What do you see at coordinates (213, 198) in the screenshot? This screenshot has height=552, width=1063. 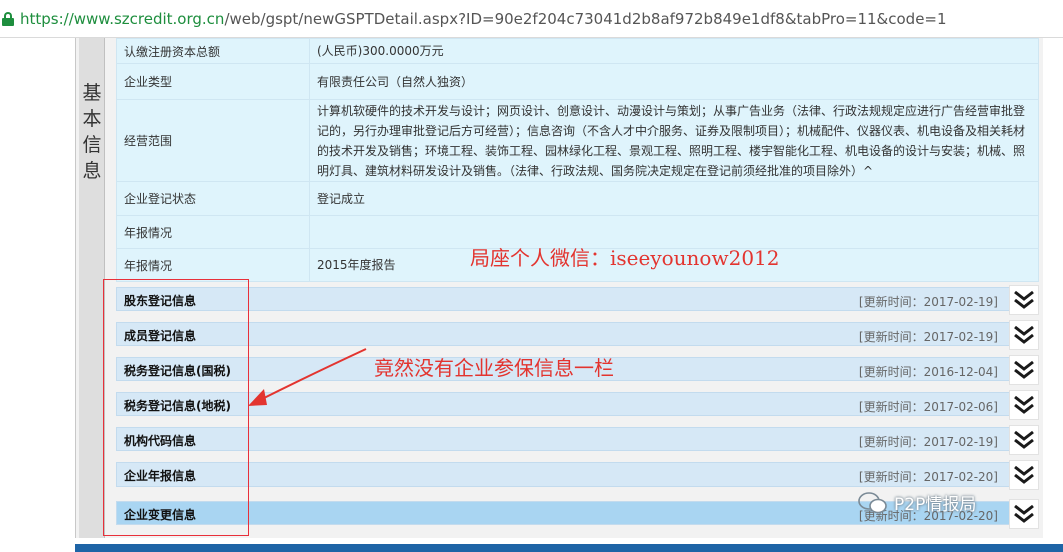 I see `row-label: 企业登记状态` at bounding box center [213, 198].